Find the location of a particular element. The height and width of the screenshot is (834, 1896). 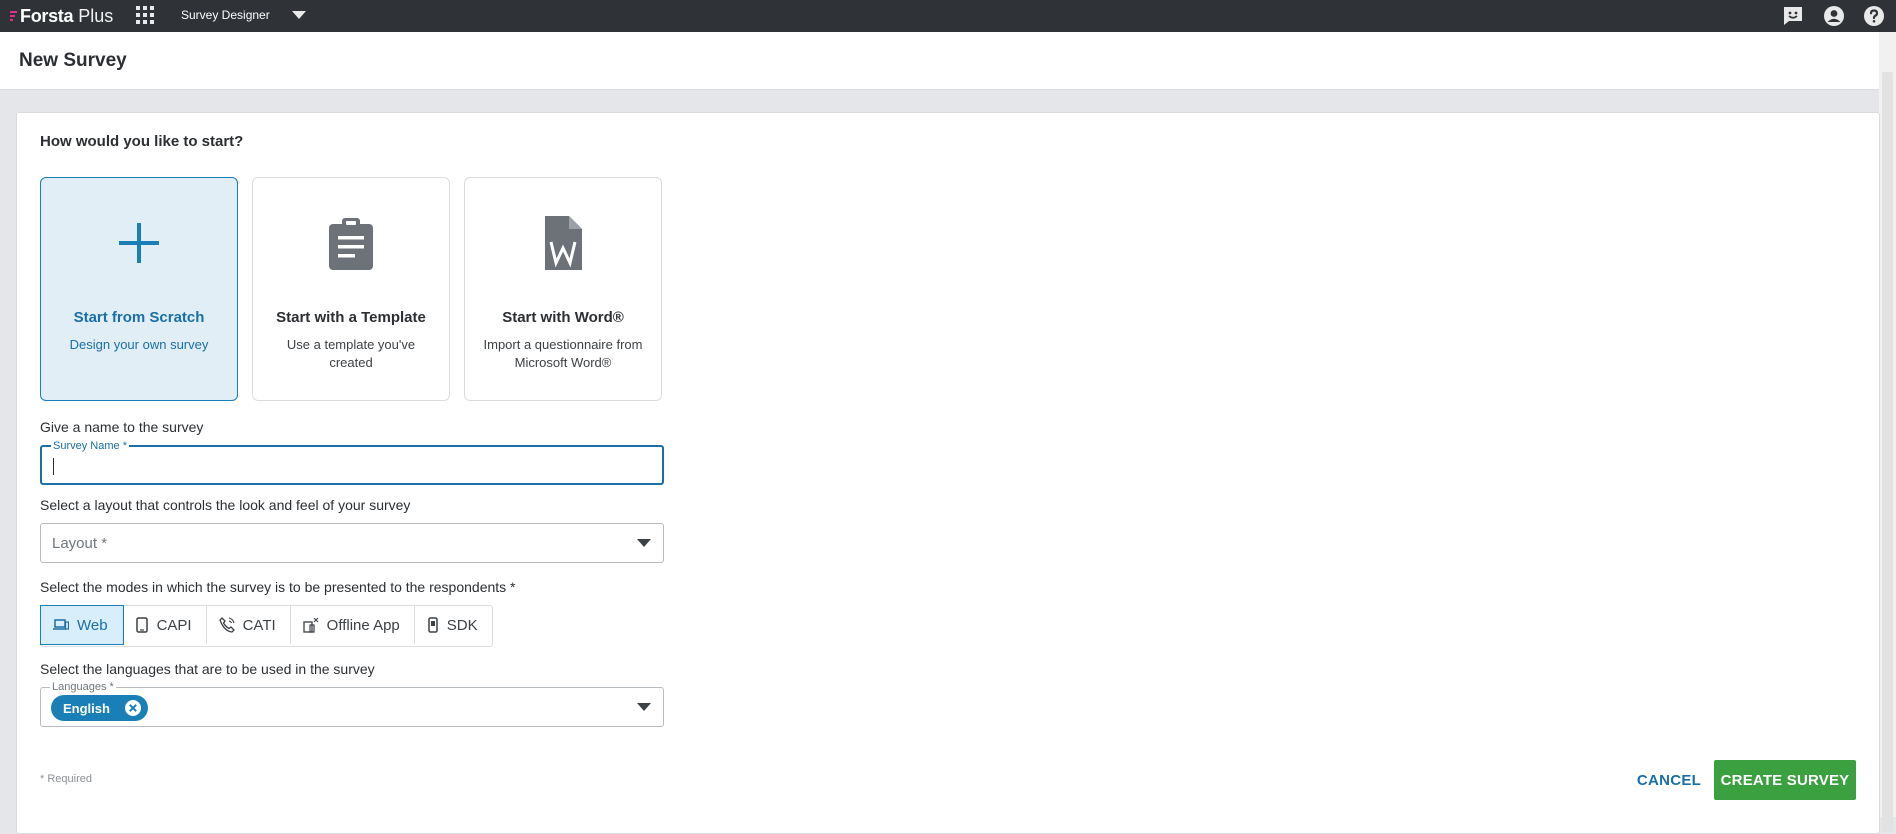

mode-cati: CATI is located at coordinates (249, 625).